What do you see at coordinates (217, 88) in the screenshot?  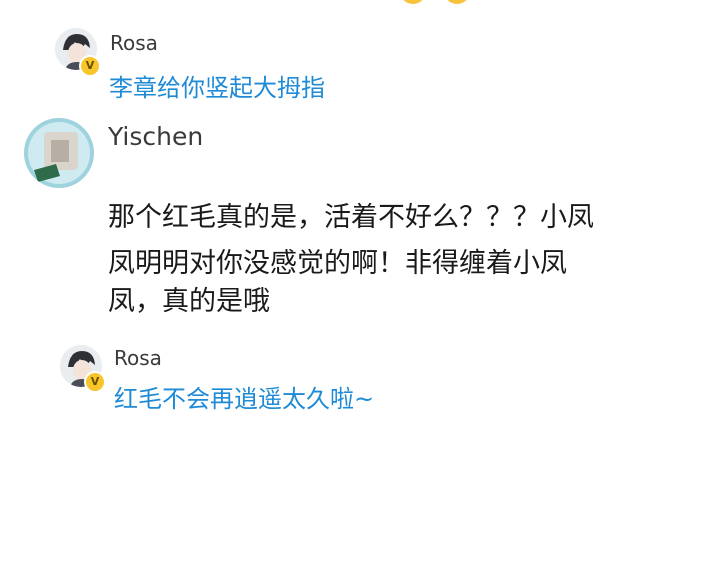 I see `reply-text: 李章给你竖起大拇指` at bounding box center [217, 88].